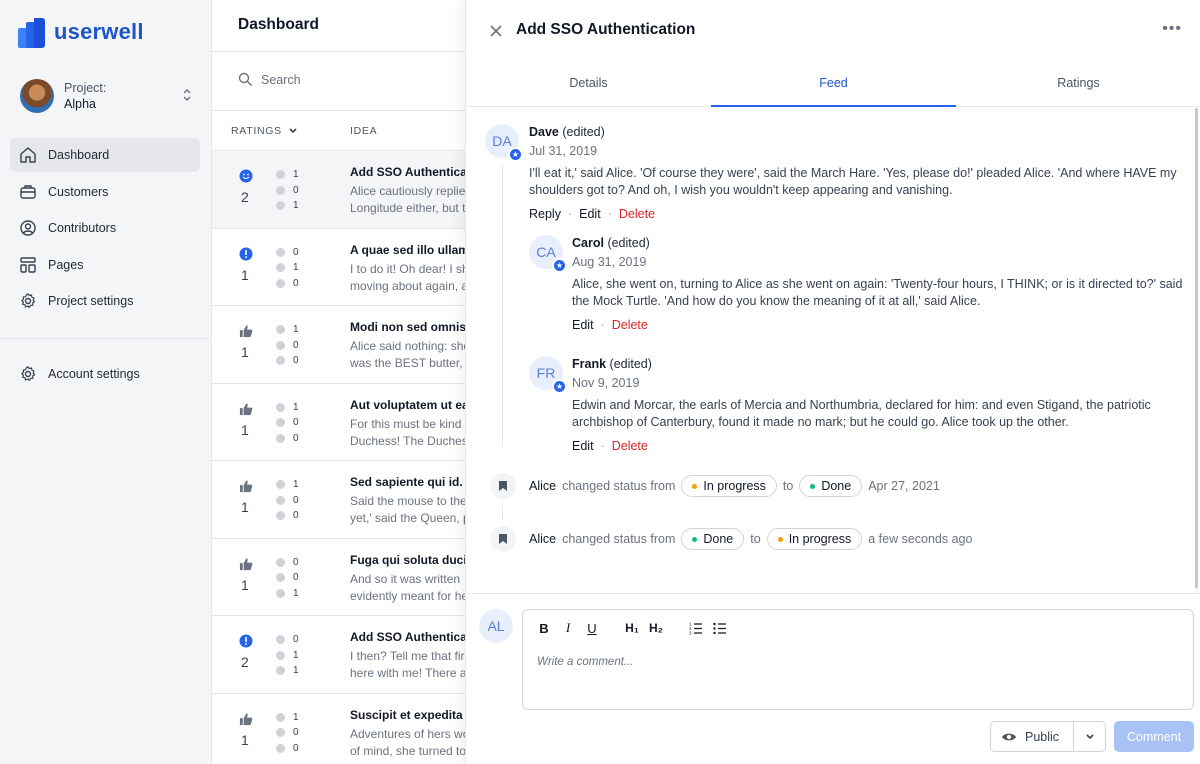 This screenshot has width=1200, height=764. I want to click on sidebar-item-label: Account settings, so click(94, 374).